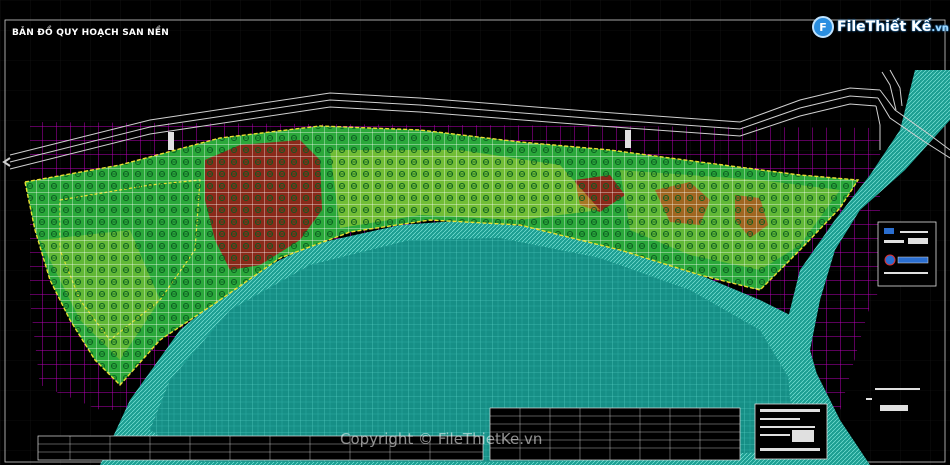  I want to click on map-title: BẢN ĐỒ QUY HOẠCH SAN NỀN, so click(90, 33).